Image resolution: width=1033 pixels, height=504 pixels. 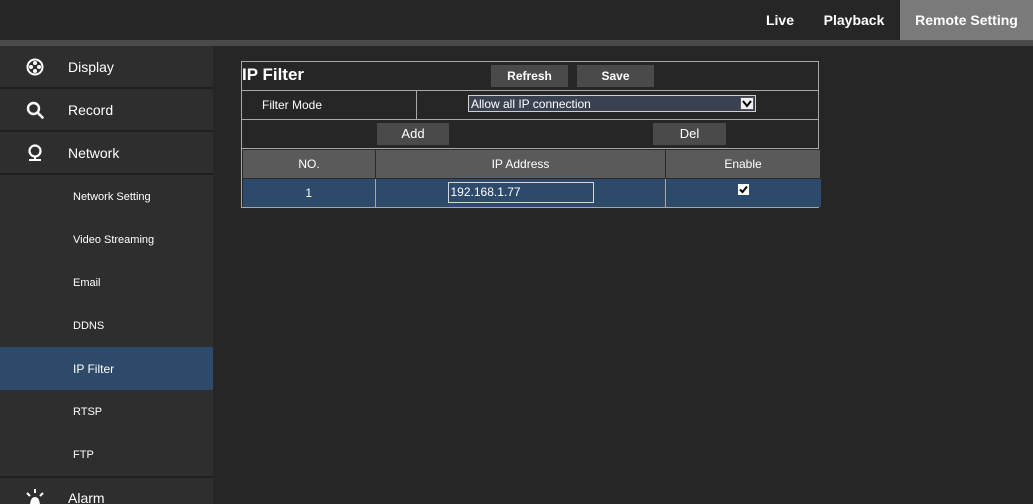 I want to click on tab-playback: Playback, so click(x=854, y=20).